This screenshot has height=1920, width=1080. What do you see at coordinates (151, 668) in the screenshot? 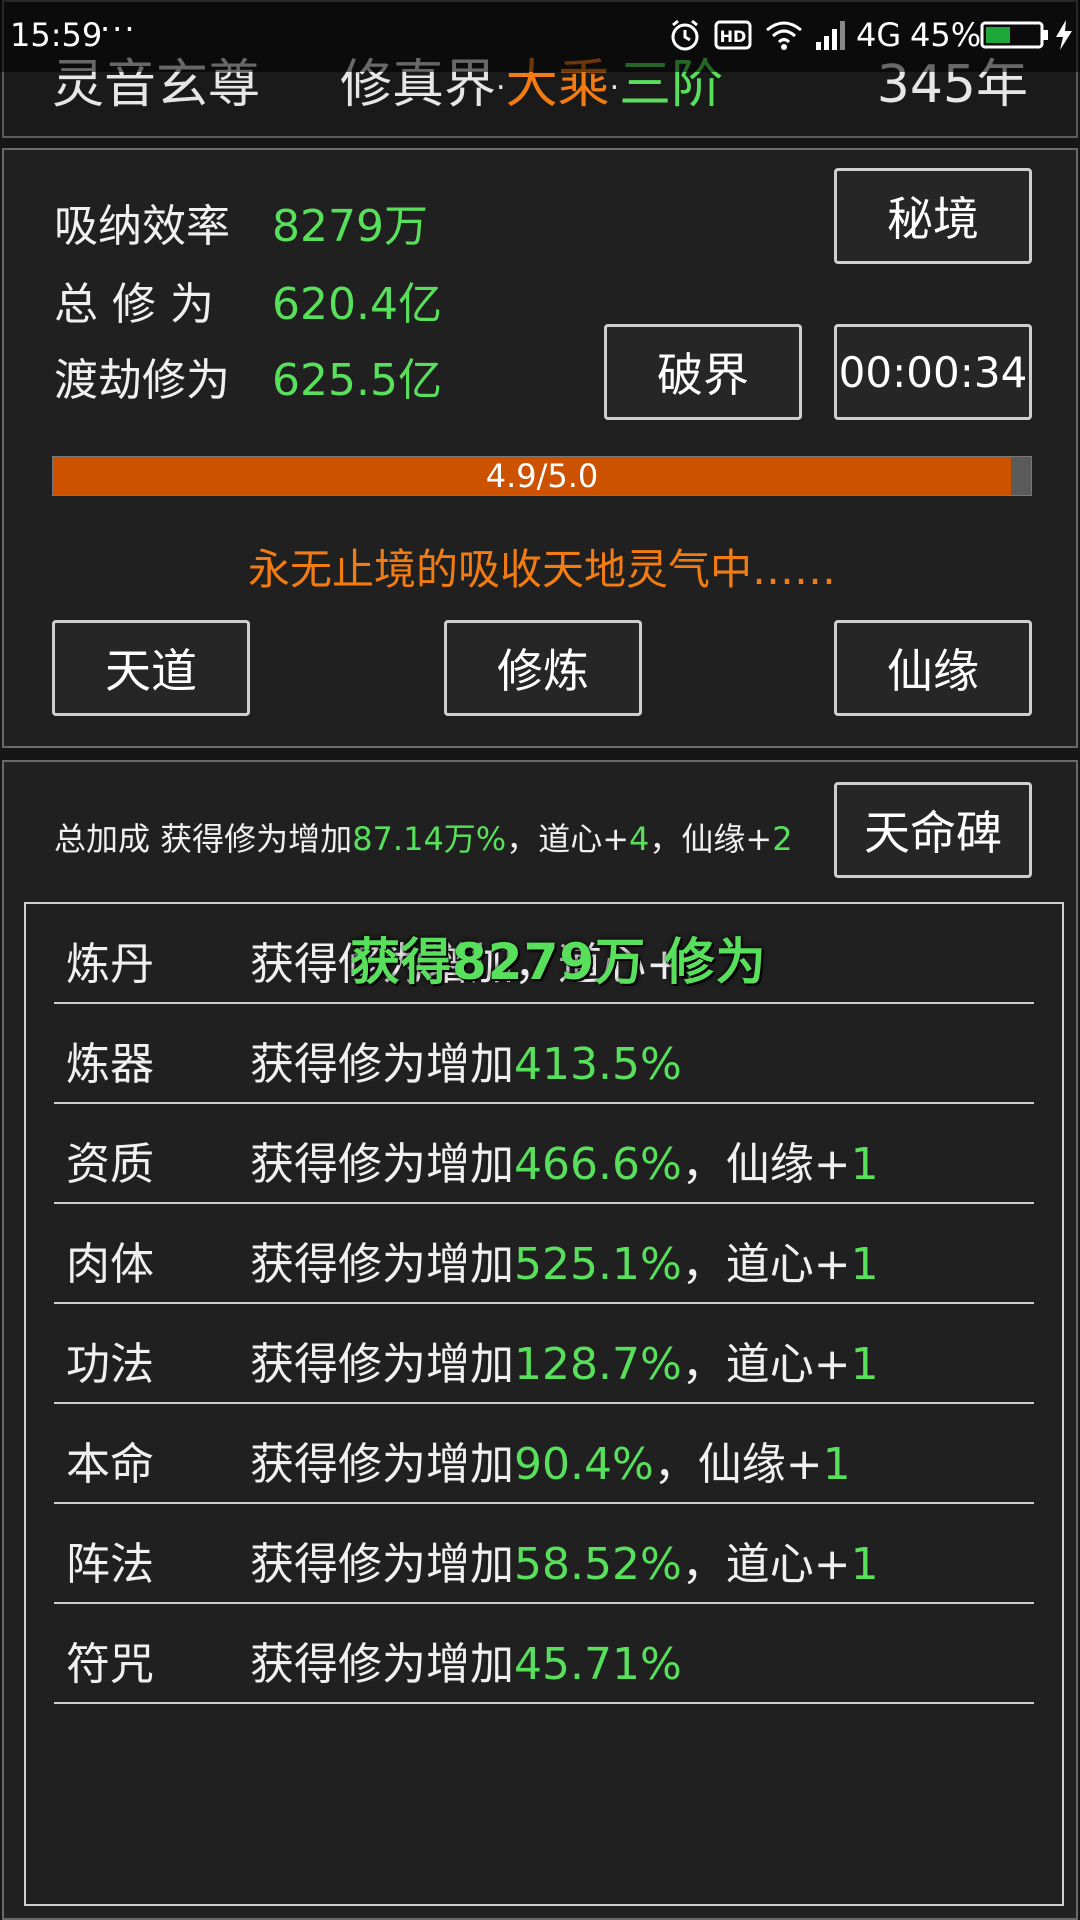
I see `heaven-dao-button: 天道` at bounding box center [151, 668].